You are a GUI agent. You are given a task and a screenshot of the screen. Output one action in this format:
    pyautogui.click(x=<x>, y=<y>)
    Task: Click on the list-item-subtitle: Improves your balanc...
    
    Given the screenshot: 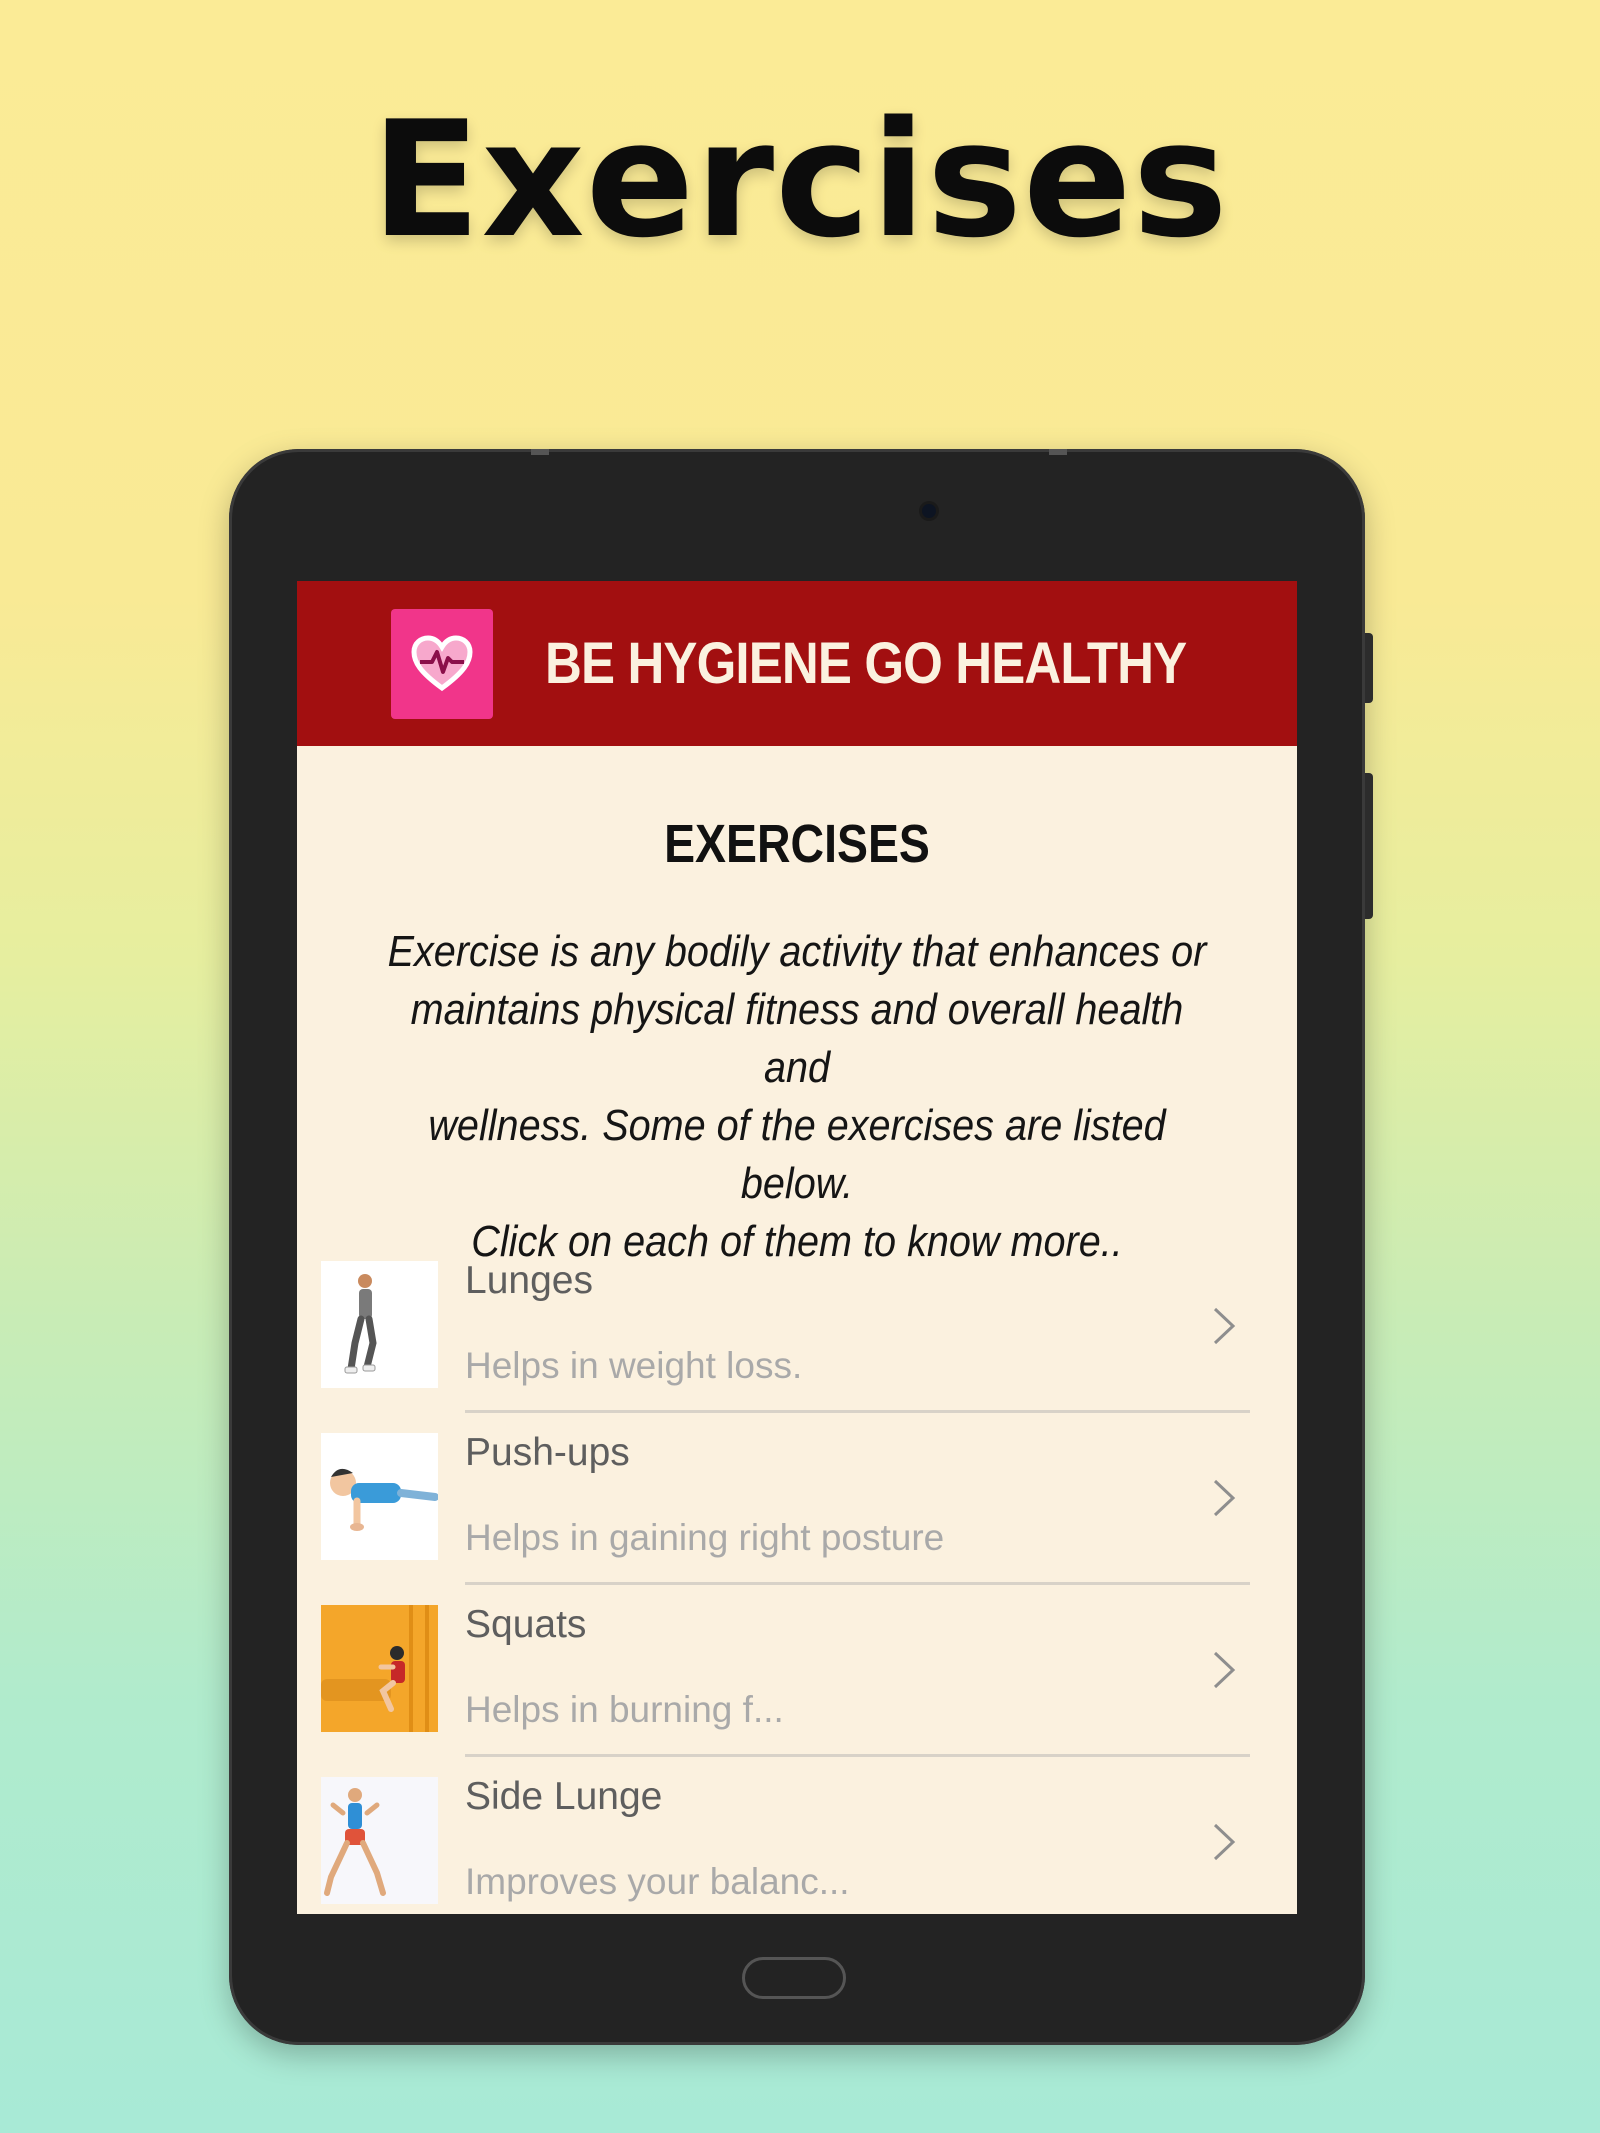 What is the action you would take?
    pyautogui.click(x=657, y=1881)
    